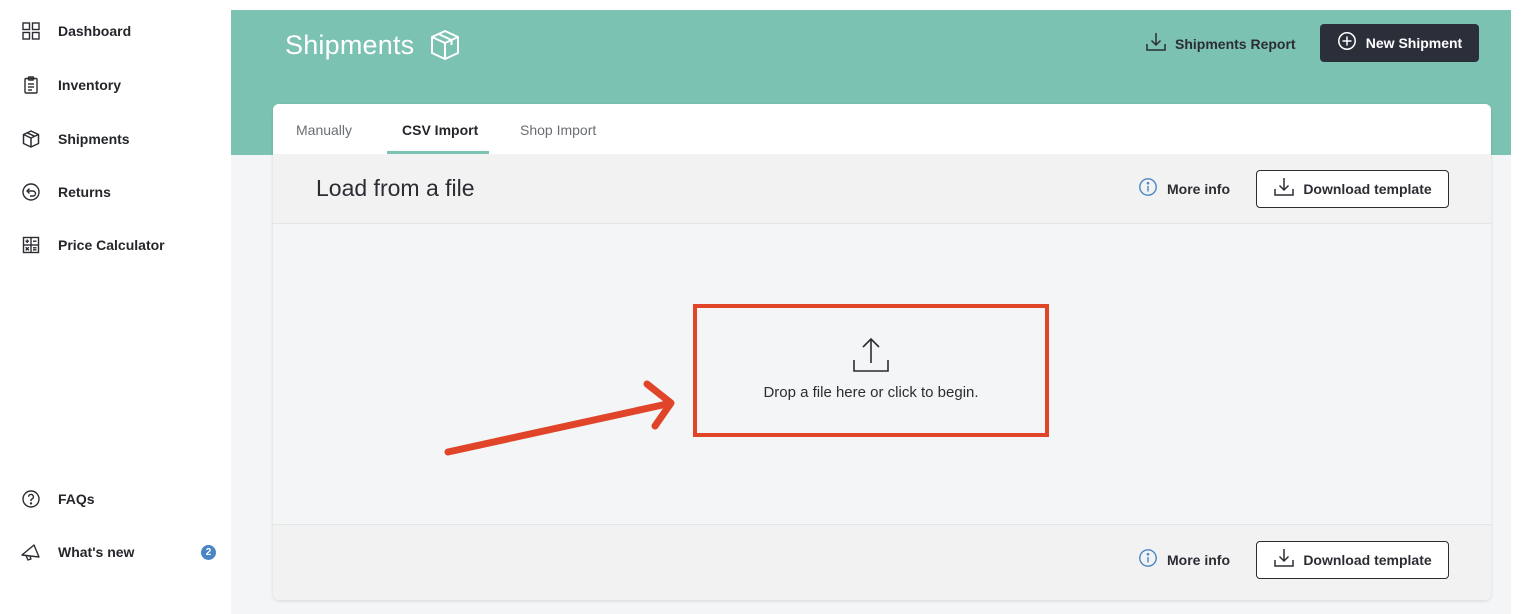  I want to click on card-footer: More info Download template, so click(882, 562).